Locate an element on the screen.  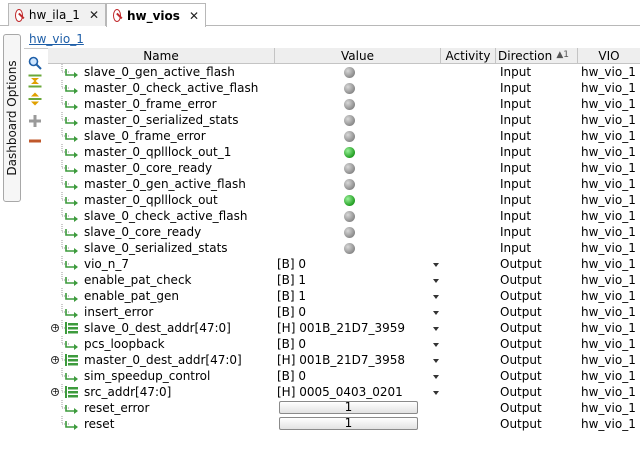
probe-name: insert_error is located at coordinates (119, 312).